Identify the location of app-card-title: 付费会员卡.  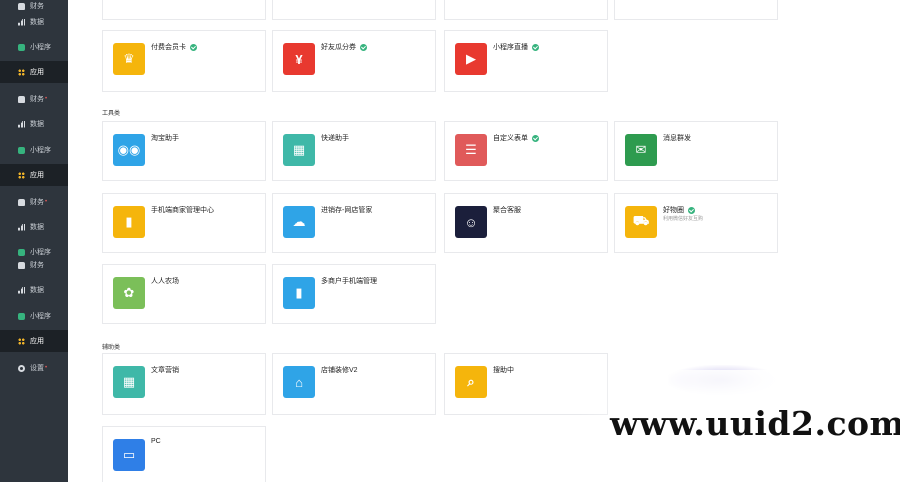
(174, 47).